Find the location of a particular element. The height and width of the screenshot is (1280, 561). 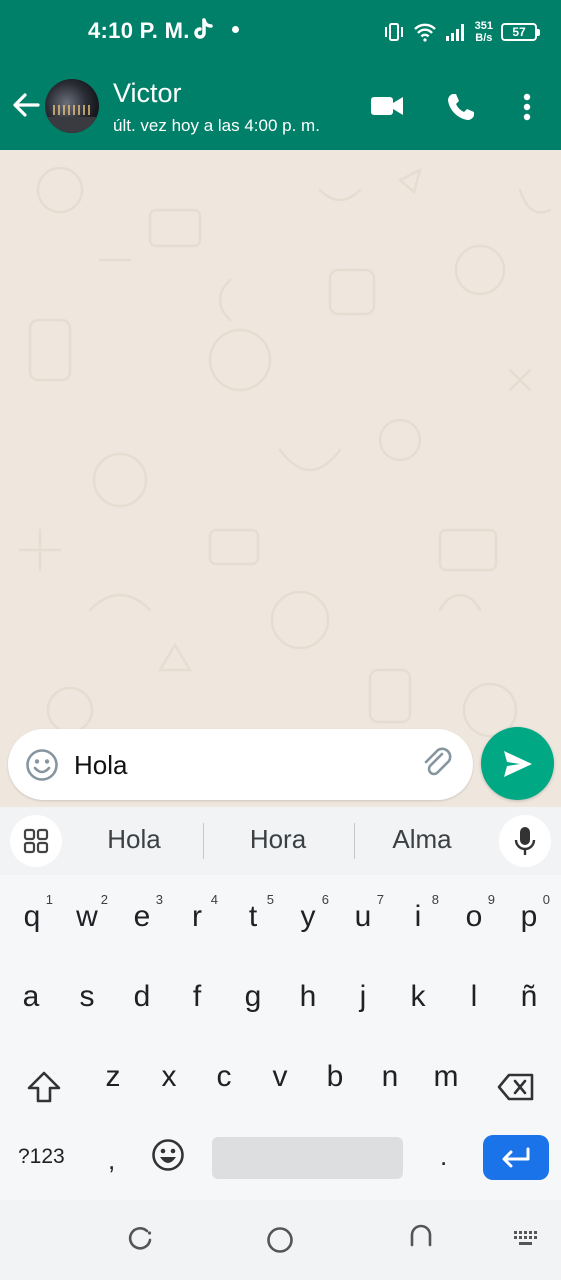

key-g: g is located at coordinates (253, 997).